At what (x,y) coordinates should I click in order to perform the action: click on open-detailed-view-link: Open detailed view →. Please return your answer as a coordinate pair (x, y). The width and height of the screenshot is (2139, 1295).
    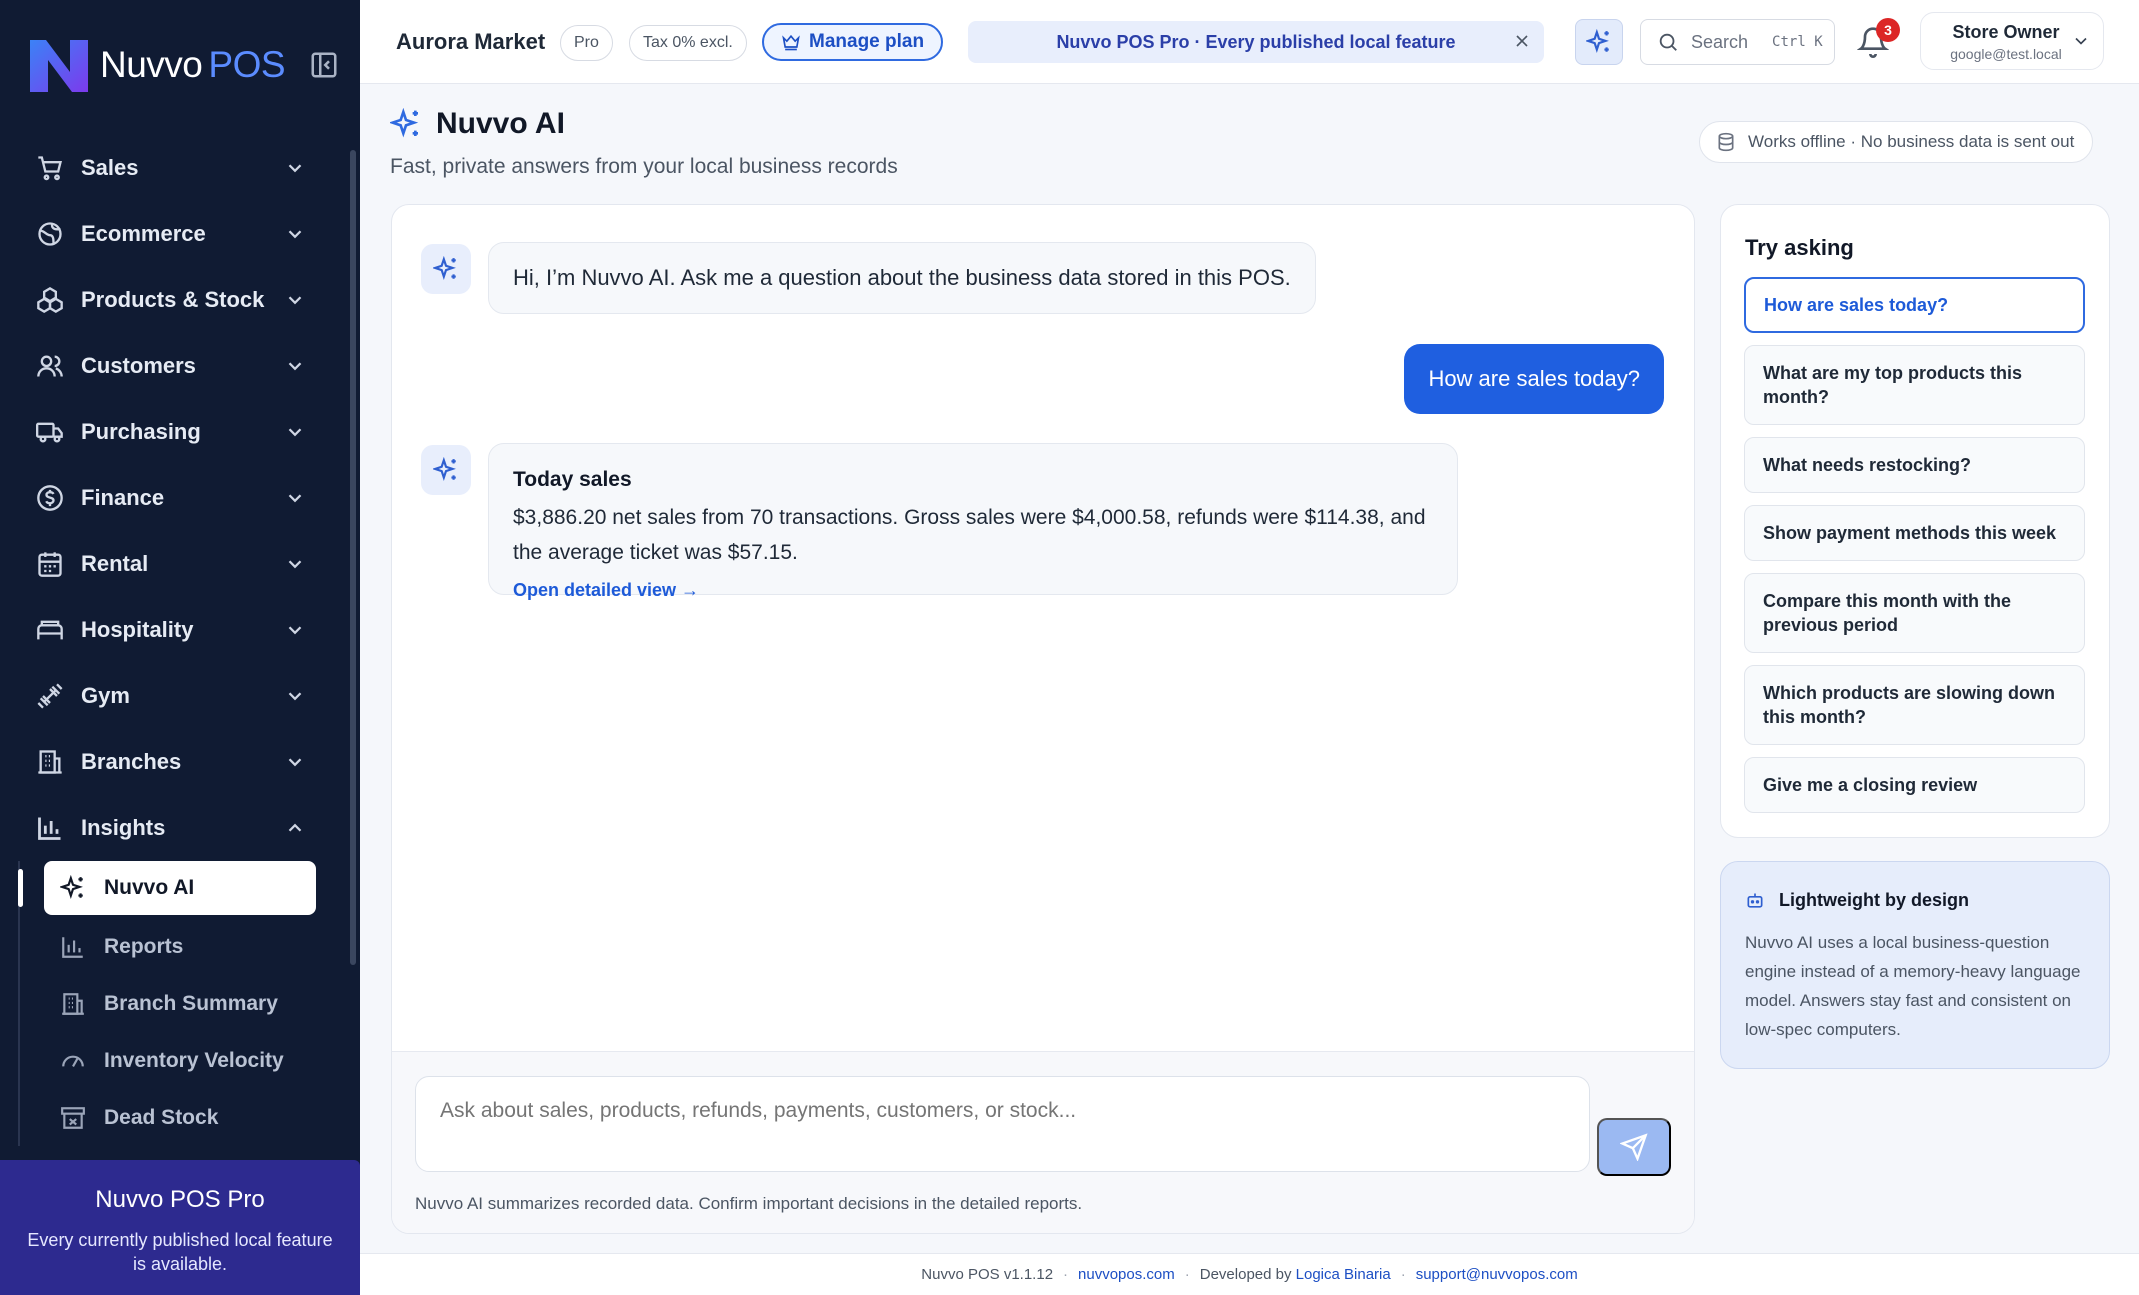
    Looking at the image, I should click on (606, 590).